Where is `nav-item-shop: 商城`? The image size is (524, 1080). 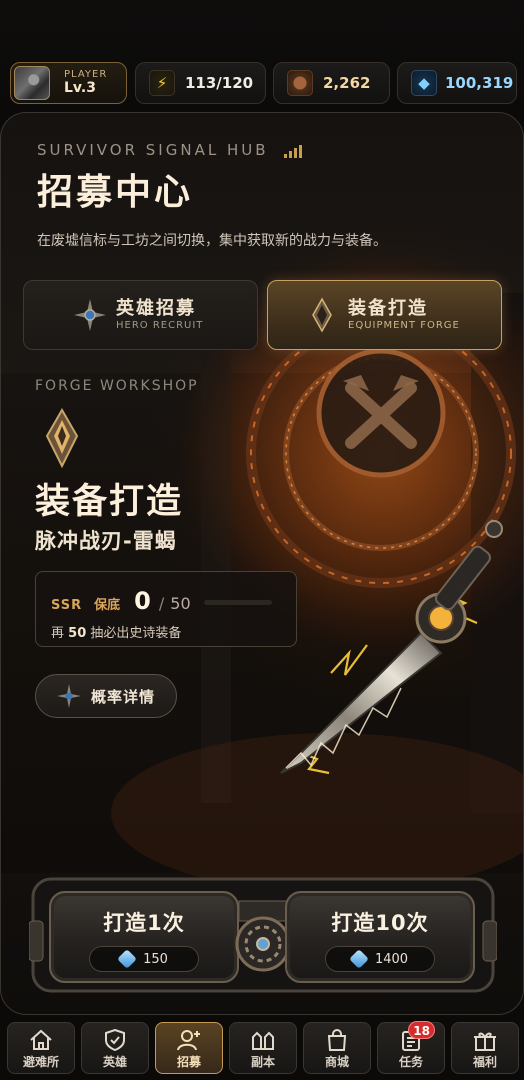
nav-item-shop: 商城 is located at coordinates (337, 1048).